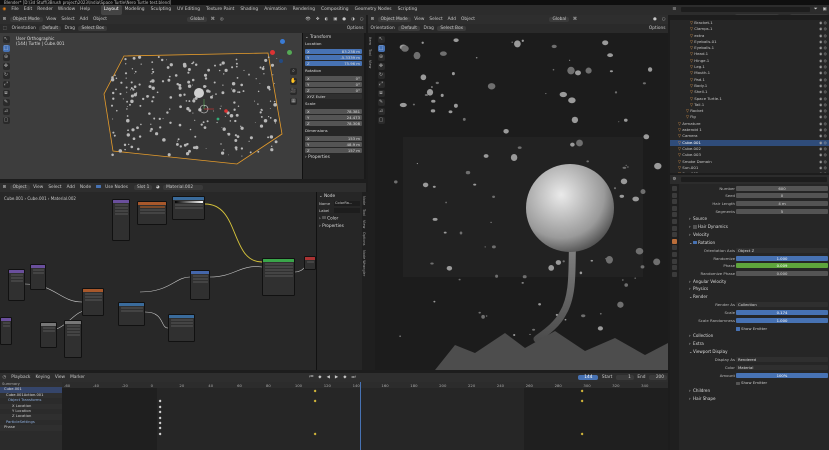 The image size is (829, 450). What do you see at coordinates (782, 274) in the screenshot?
I see `prop-randomize-phase-field: 0.000` at bounding box center [782, 274].